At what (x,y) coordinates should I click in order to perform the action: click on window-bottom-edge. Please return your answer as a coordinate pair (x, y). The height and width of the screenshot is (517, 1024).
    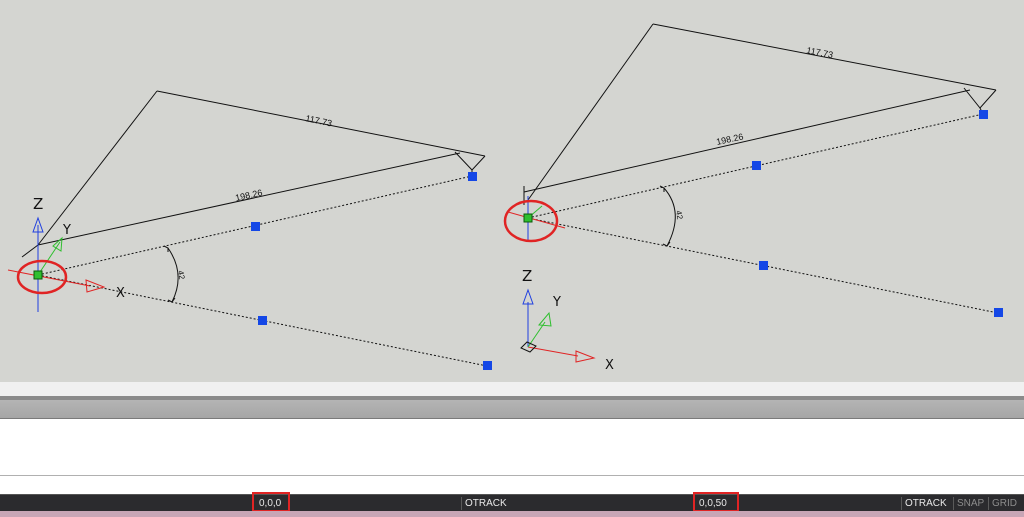
    Looking at the image, I should click on (512, 514).